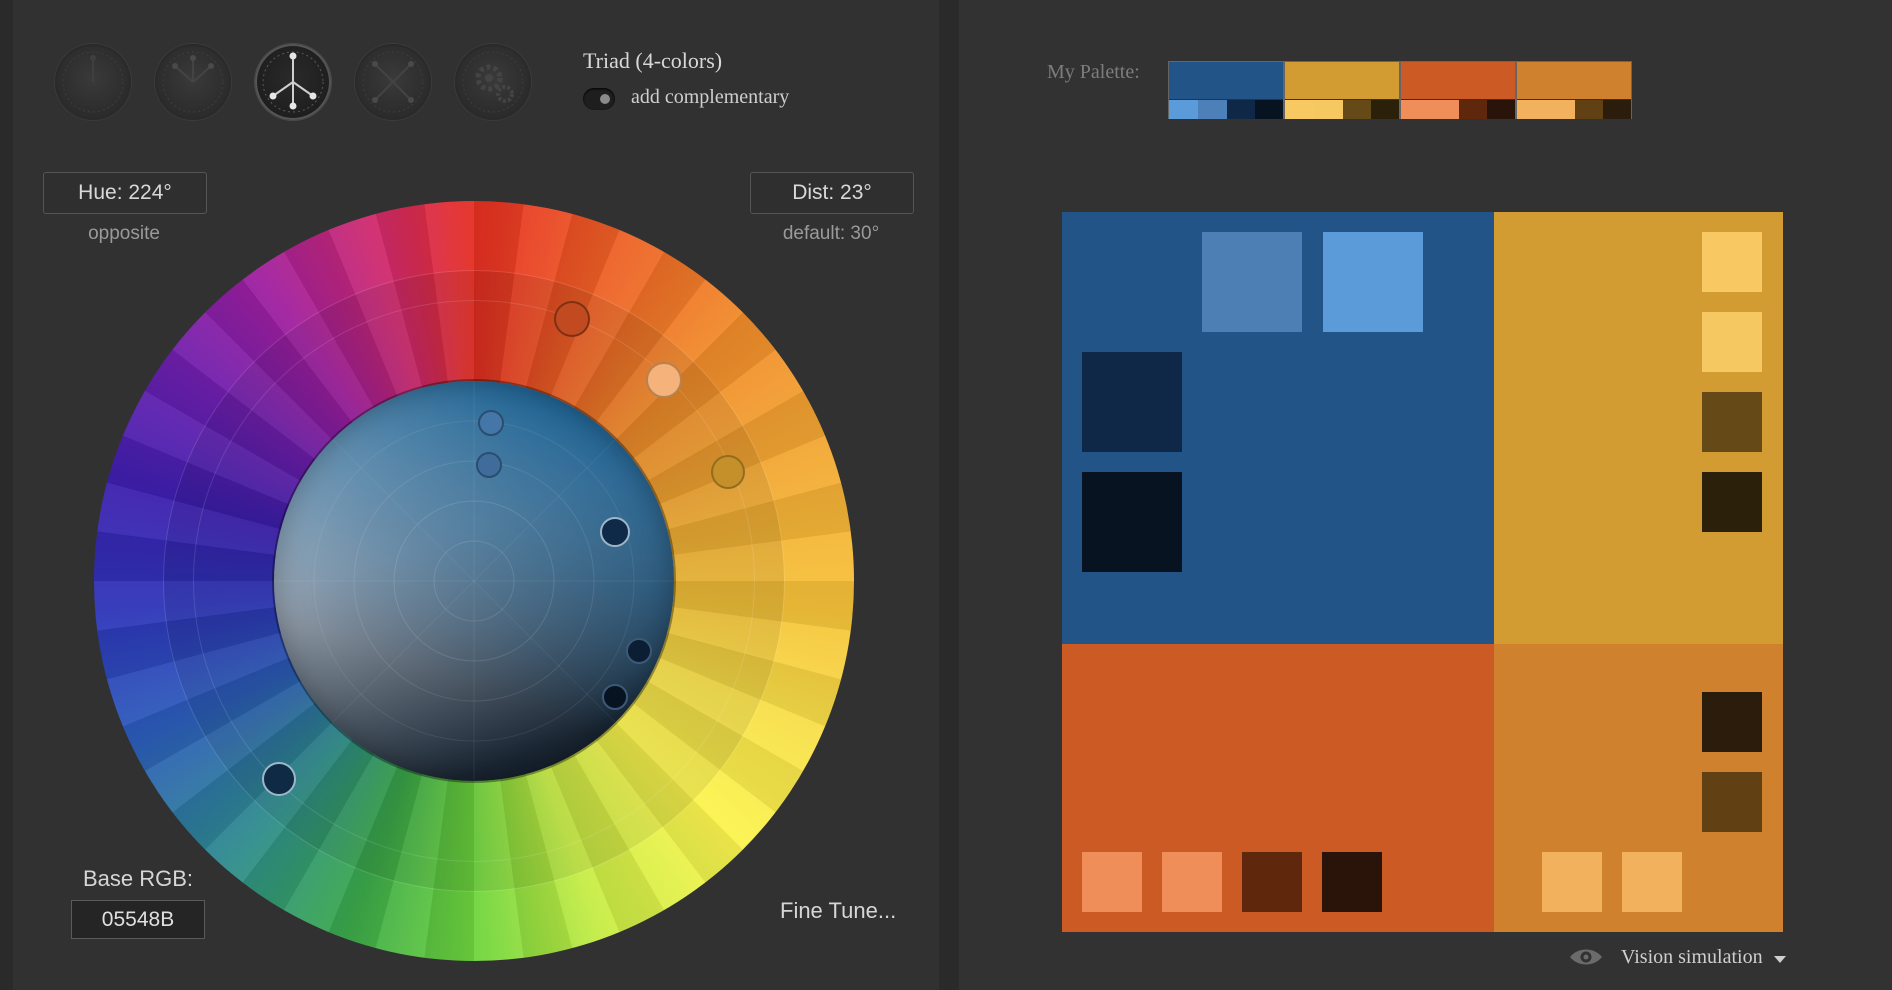 The width and height of the screenshot is (1892, 990). What do you see at coordinates (728, 472) in the screenshot?
I see `hue-marker-amber` at bounding box center [728, 472].